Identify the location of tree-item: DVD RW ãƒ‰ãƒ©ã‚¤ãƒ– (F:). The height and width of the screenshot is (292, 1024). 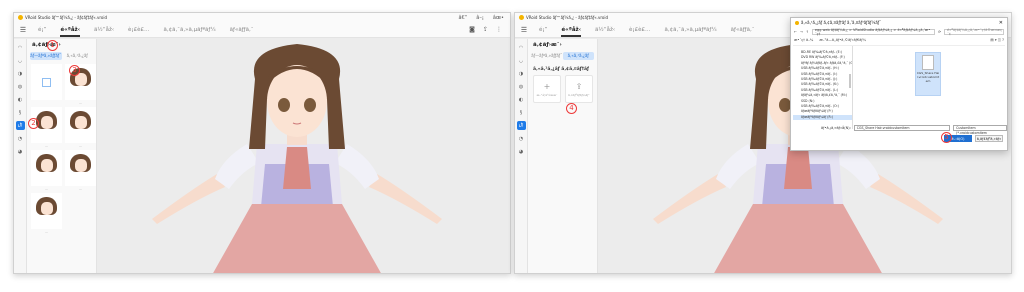
(822, 57).